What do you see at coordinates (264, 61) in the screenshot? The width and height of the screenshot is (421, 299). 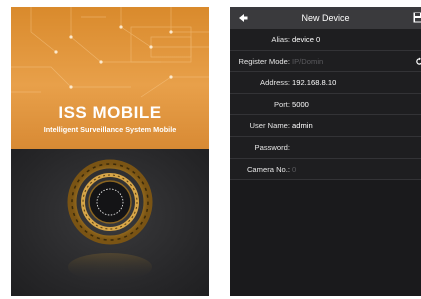 I see `register-mode-label: Register Mode:` at bounding box center [264, 61].